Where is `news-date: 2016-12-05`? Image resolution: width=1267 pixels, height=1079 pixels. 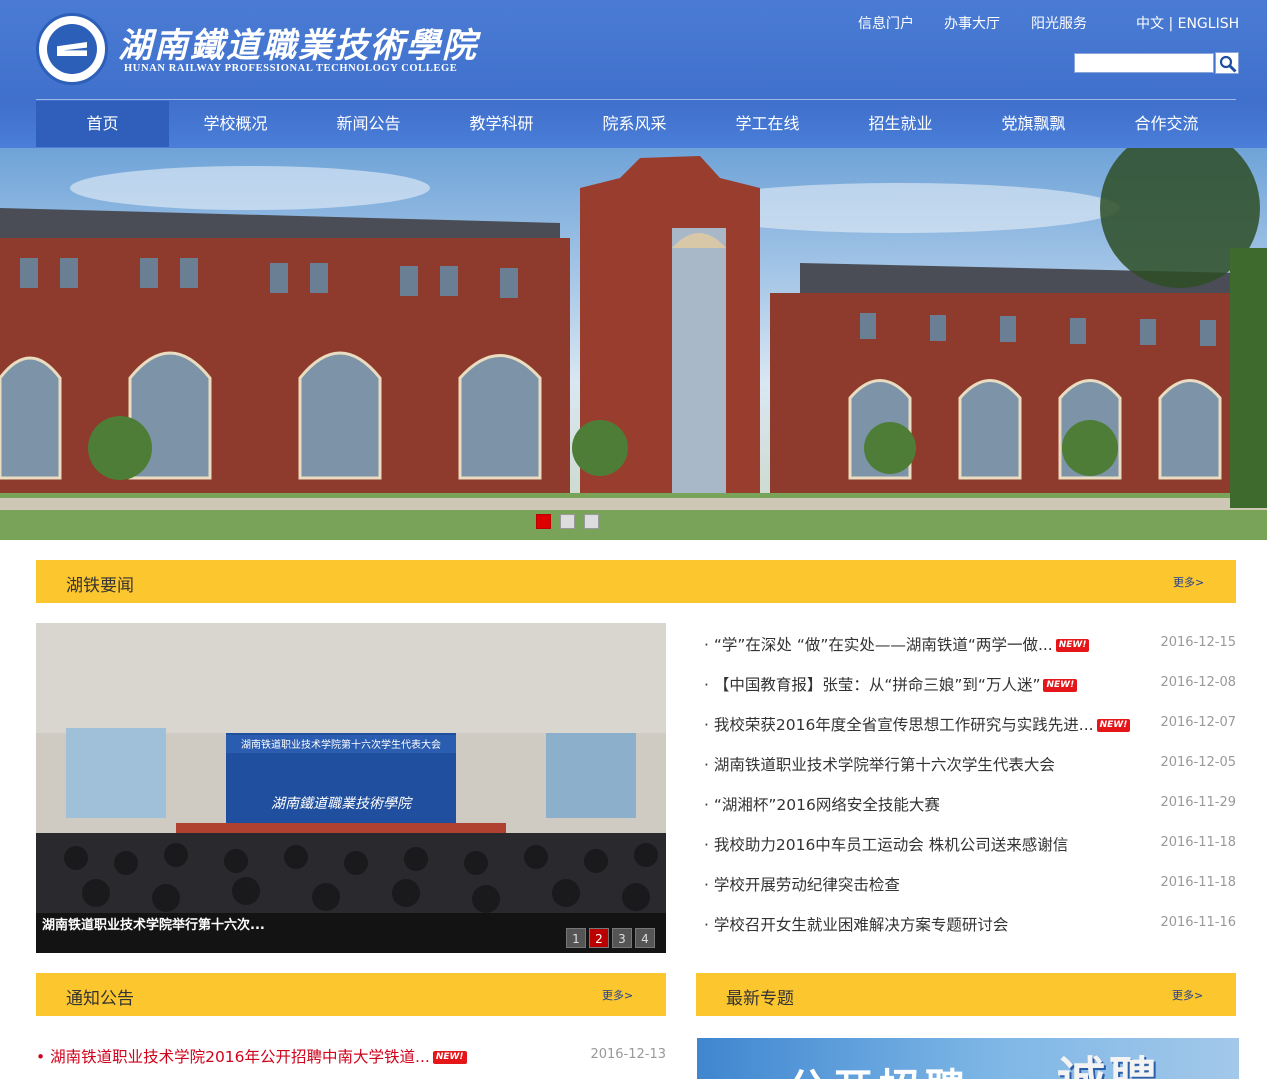 news-date: 2016-12-05 is located at coordinates (1198, 762).